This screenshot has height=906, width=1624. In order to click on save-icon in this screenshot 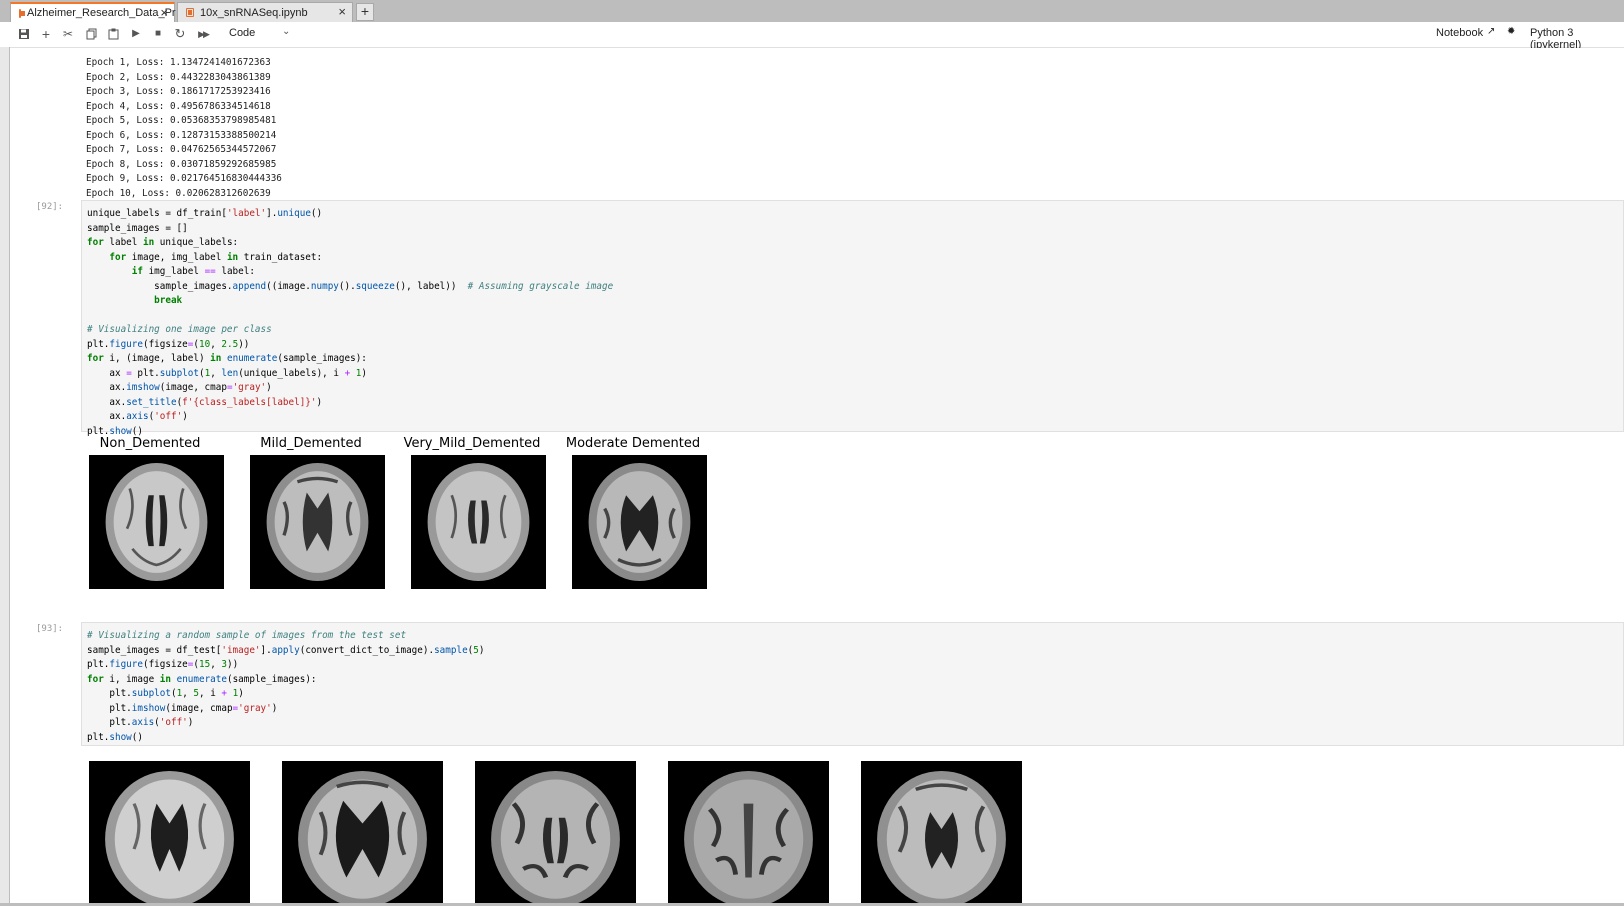, I will do `click(24, 34)`.